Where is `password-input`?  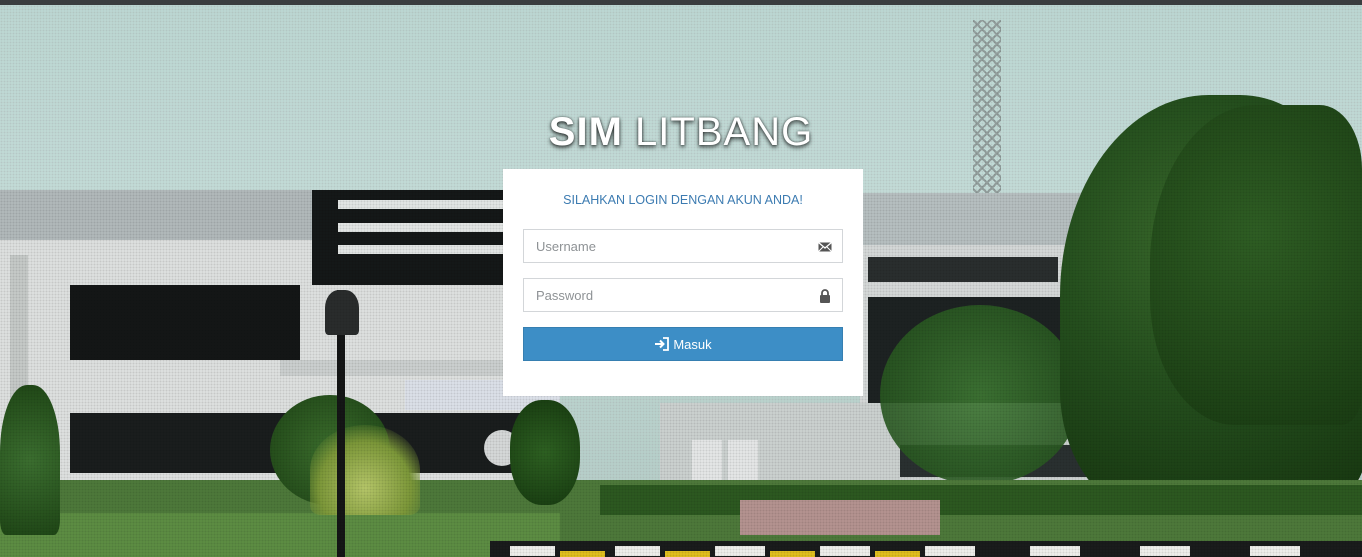
password-input is located at coordinates (670, 295).